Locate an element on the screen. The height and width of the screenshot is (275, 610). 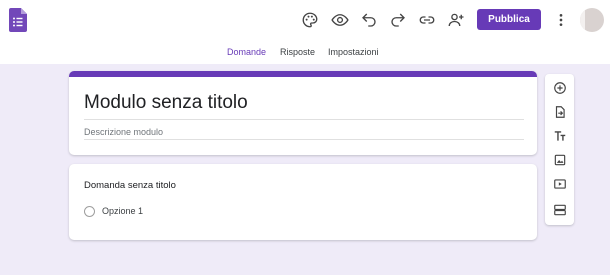
section-icon is located at coordinates (559, 209).